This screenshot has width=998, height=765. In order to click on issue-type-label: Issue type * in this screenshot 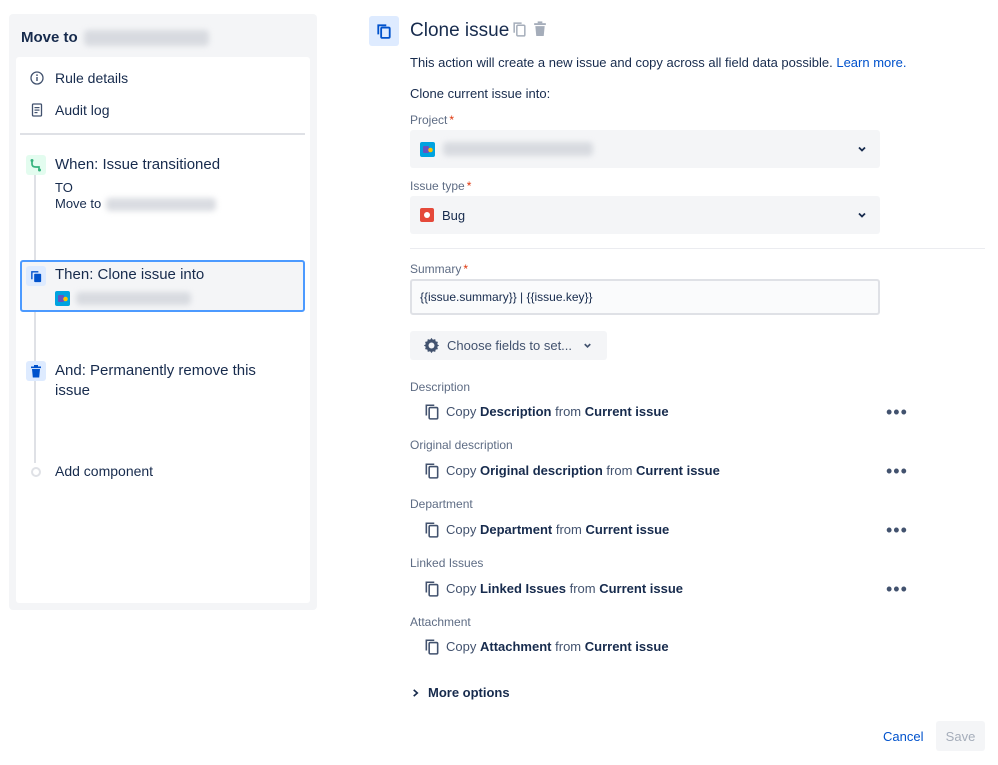, I will do `click(440, 186)`.